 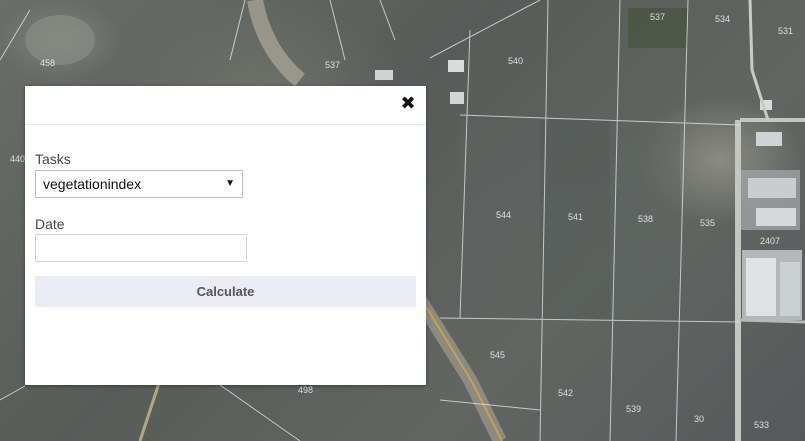 What do you see at coordinates (47, 63) in the screenshot?
I see `parcel-label: 458` at bounding box center [47, 63].